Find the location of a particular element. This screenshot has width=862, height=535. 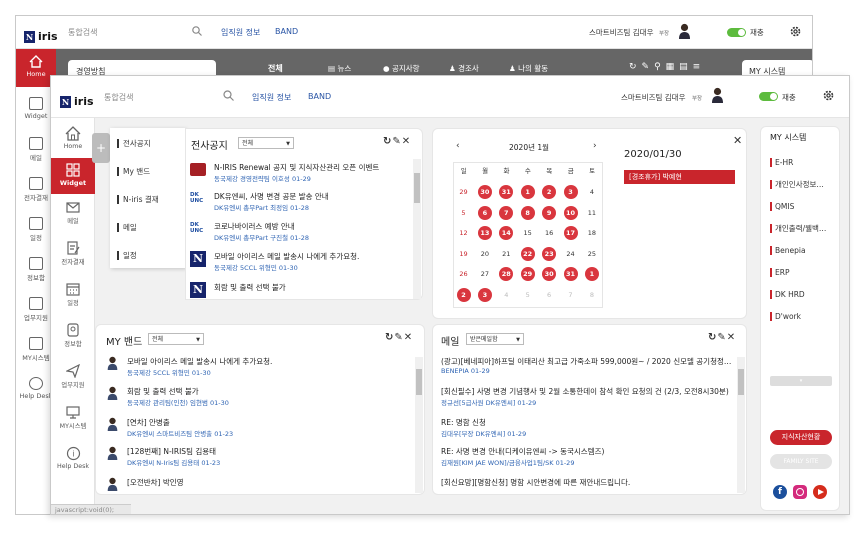

instagram-icon is located at coordinates (800, 492).